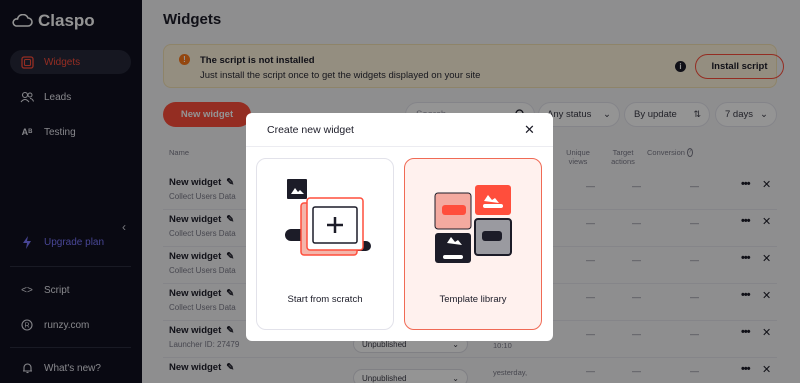 The height and width of the screenshot is (383, 800). I want to click on scratch-illustration, so click(328, 217).